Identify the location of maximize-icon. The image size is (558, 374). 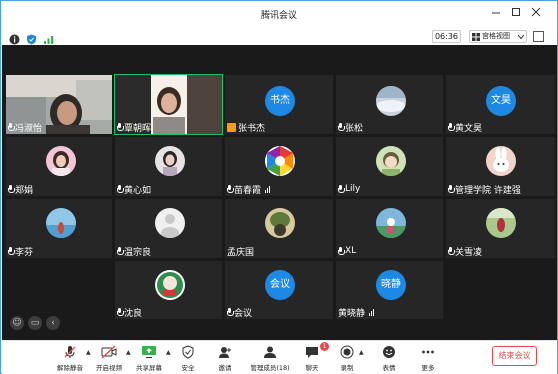
(516, 14).